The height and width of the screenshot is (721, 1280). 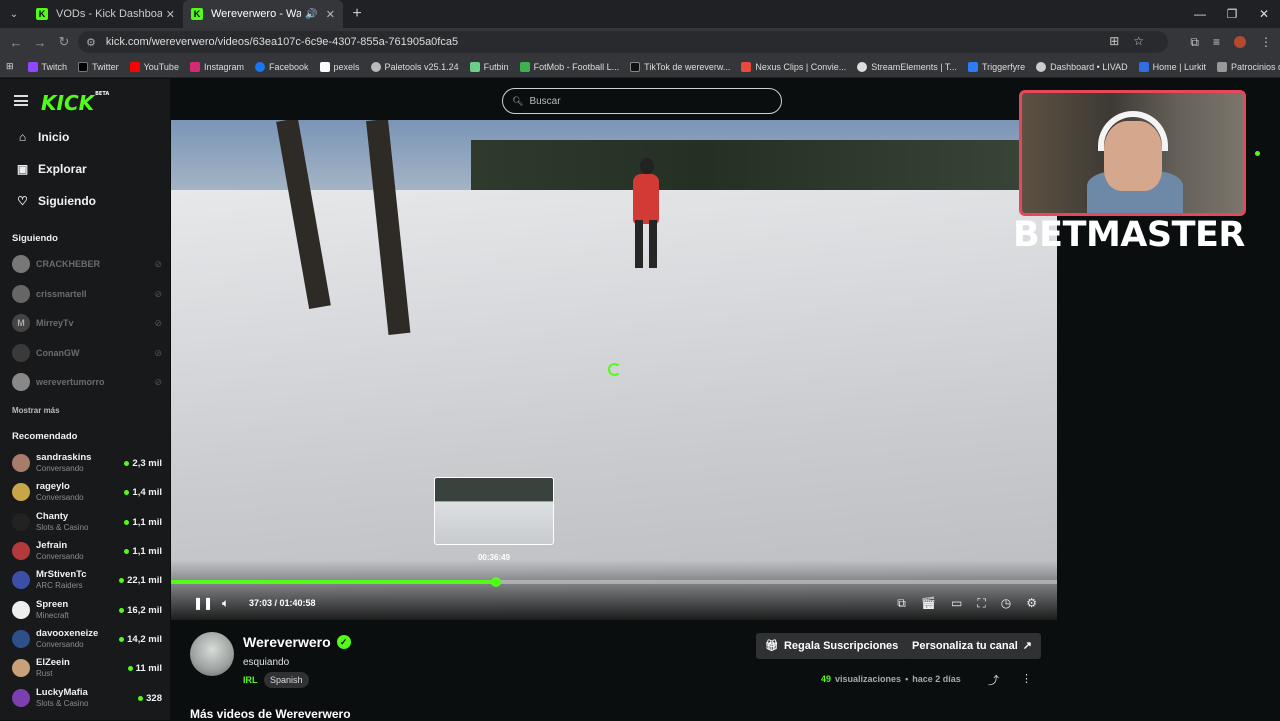 What do you see at coordinates (87, 610) in the screenshot?
I see `recommended-item: Spreen Minecraft 16,2 mil` at bounding box center [87, 610].